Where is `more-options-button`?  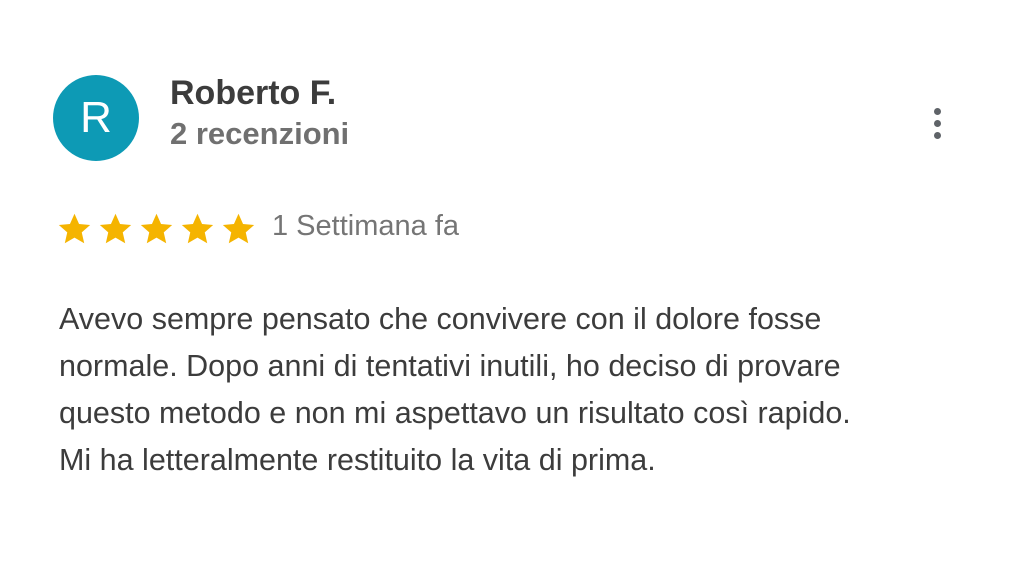
more-options-button is located at coordinates (937, 123).